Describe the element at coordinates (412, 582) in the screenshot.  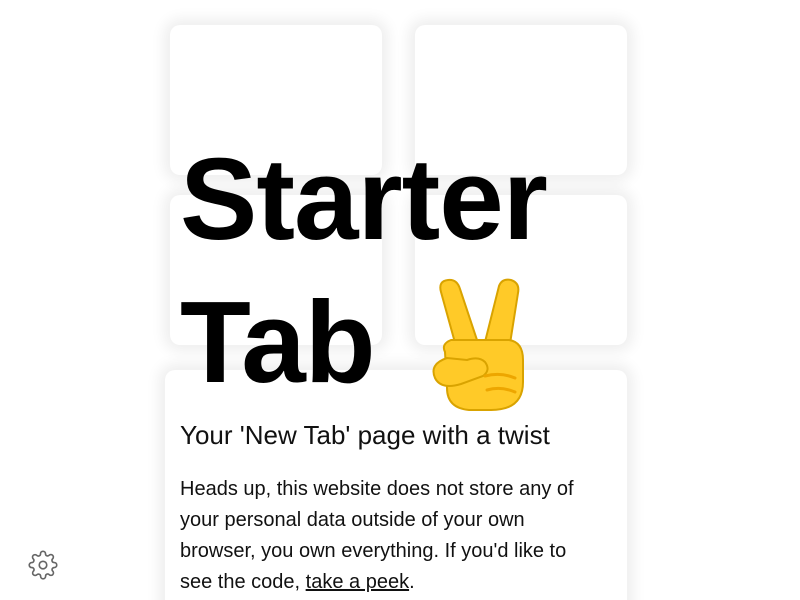
I see `privacy-notice-end: .` at that location.